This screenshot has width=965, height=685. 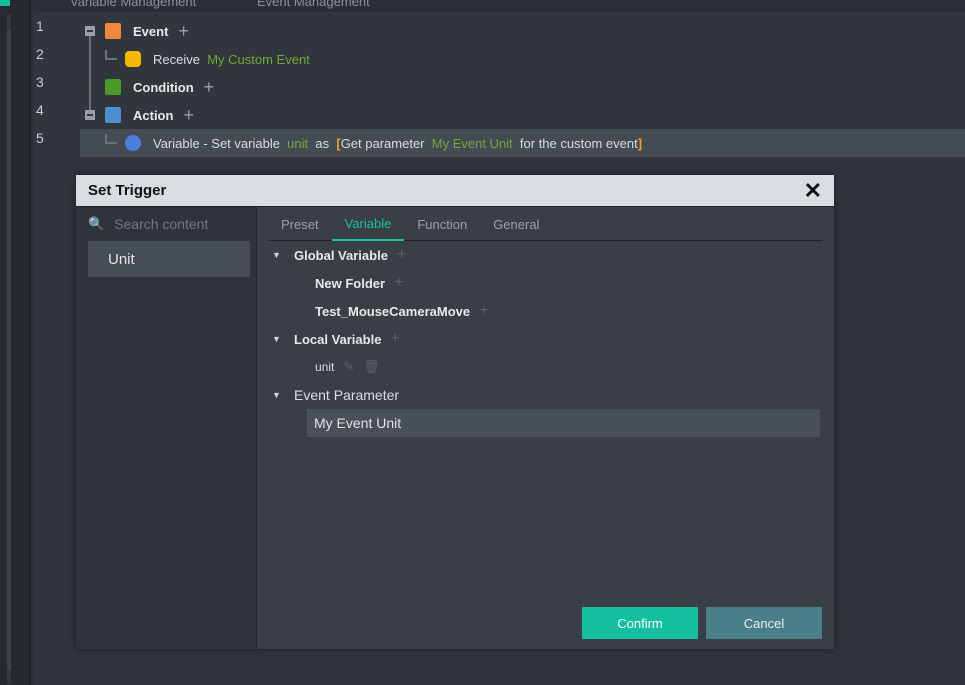 I want to click on event-label: Event, so click(x=150, y=31).